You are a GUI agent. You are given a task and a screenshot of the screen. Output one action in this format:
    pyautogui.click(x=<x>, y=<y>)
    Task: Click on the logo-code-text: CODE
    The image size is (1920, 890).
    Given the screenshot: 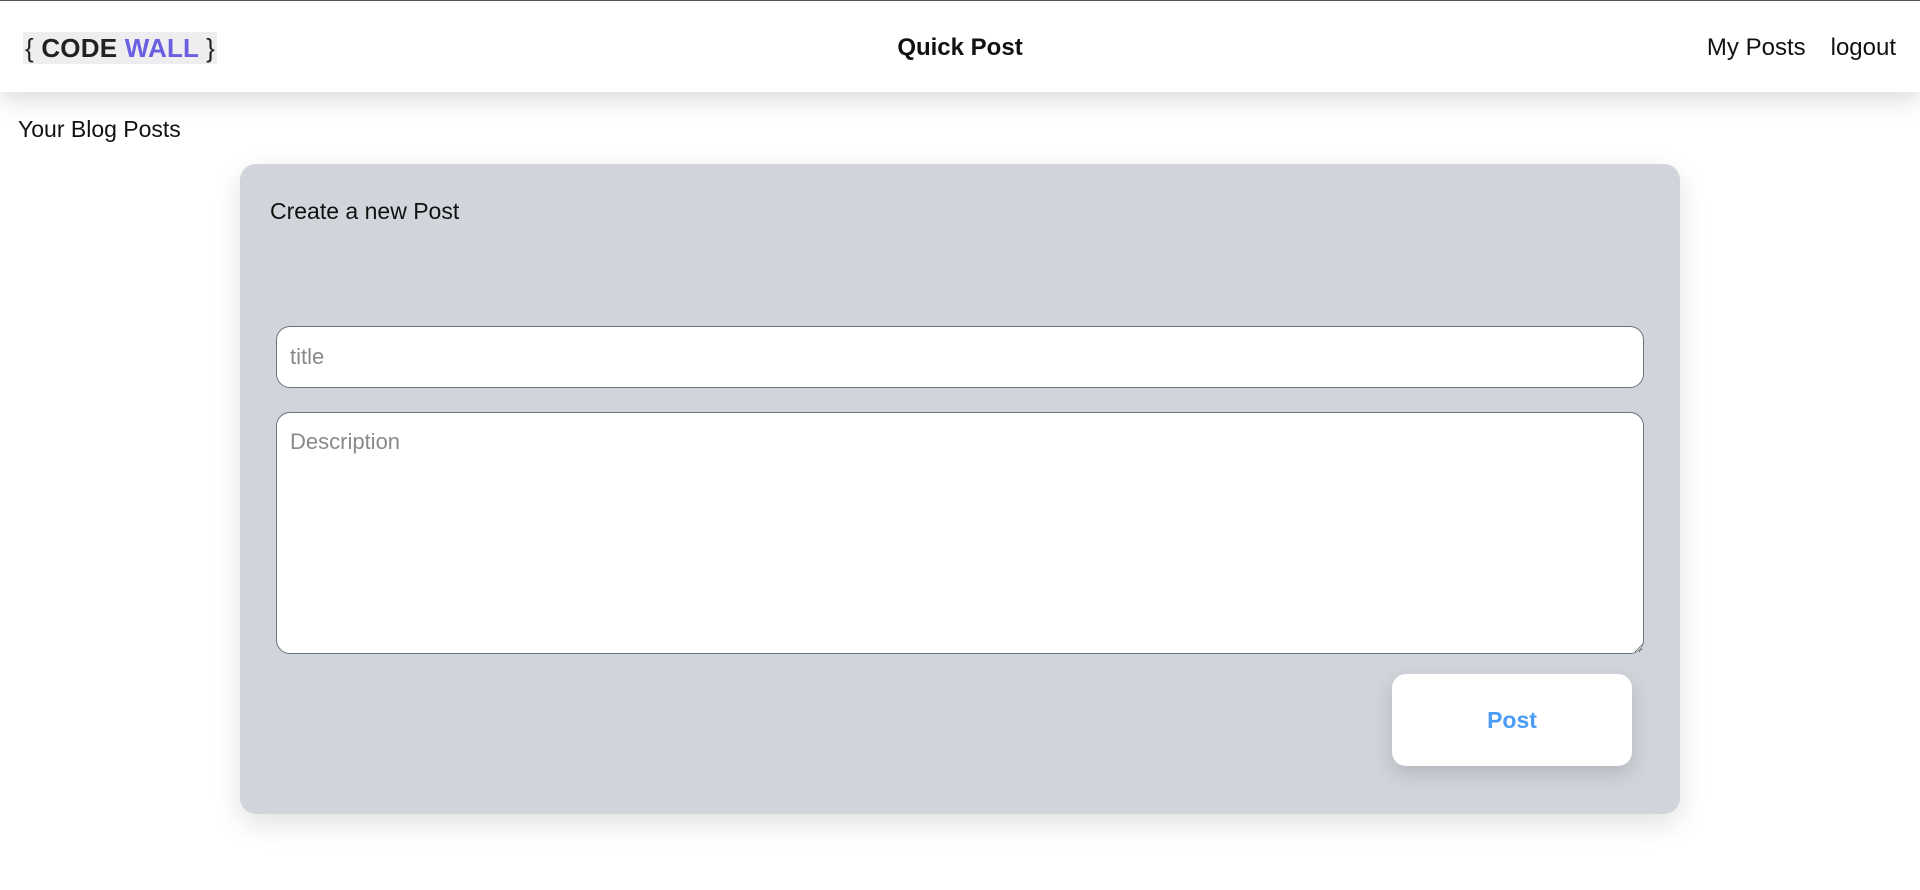 What is the action you would take?
    pyautogui.click(x=79, y=48)
    